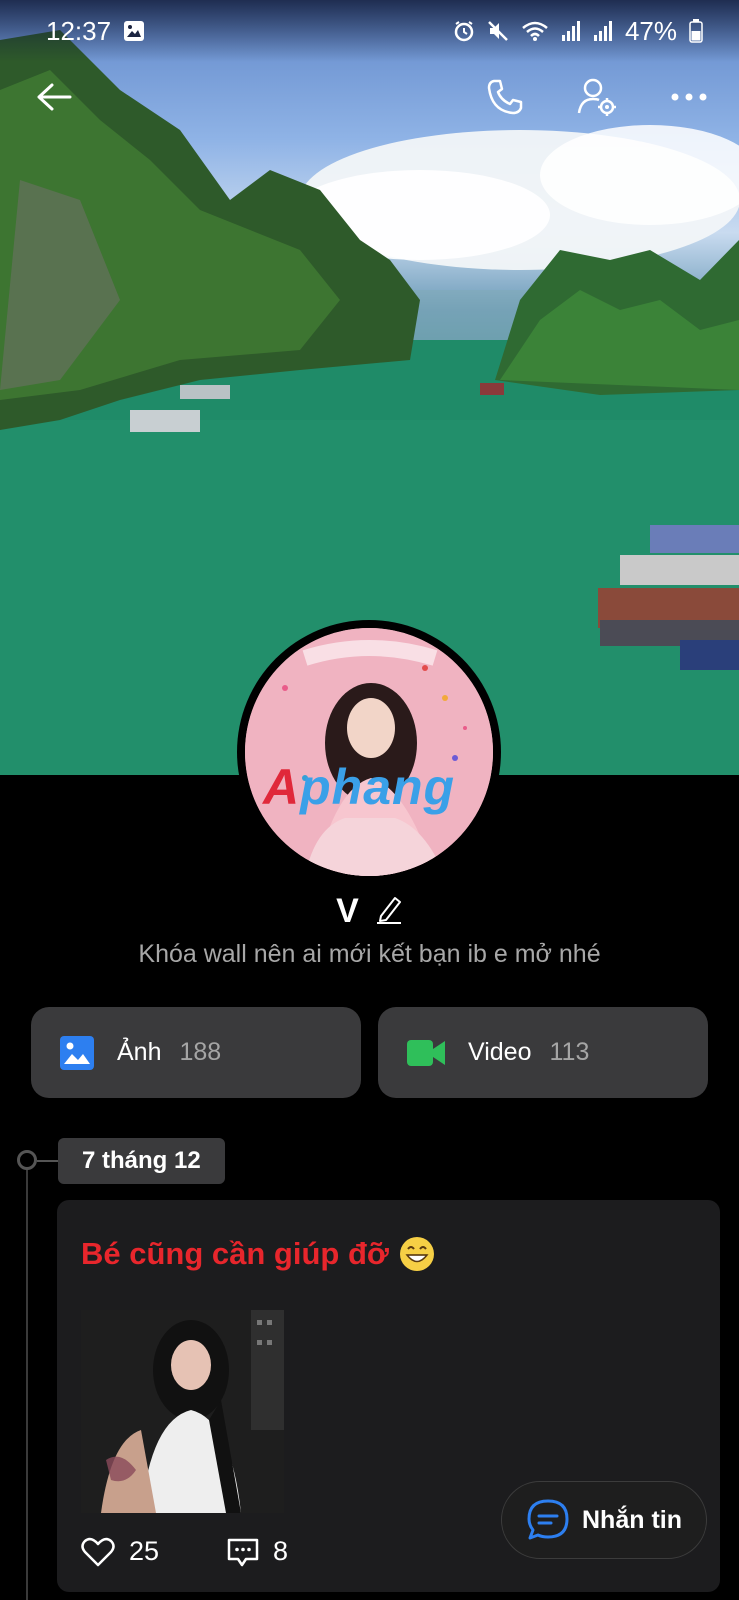 The height and width of the screenshot is (1600, 739). What do you see at coordinates (79, 30) in the screenshot?
I see `status-time: 12:37` at bounding box center [79, 30].